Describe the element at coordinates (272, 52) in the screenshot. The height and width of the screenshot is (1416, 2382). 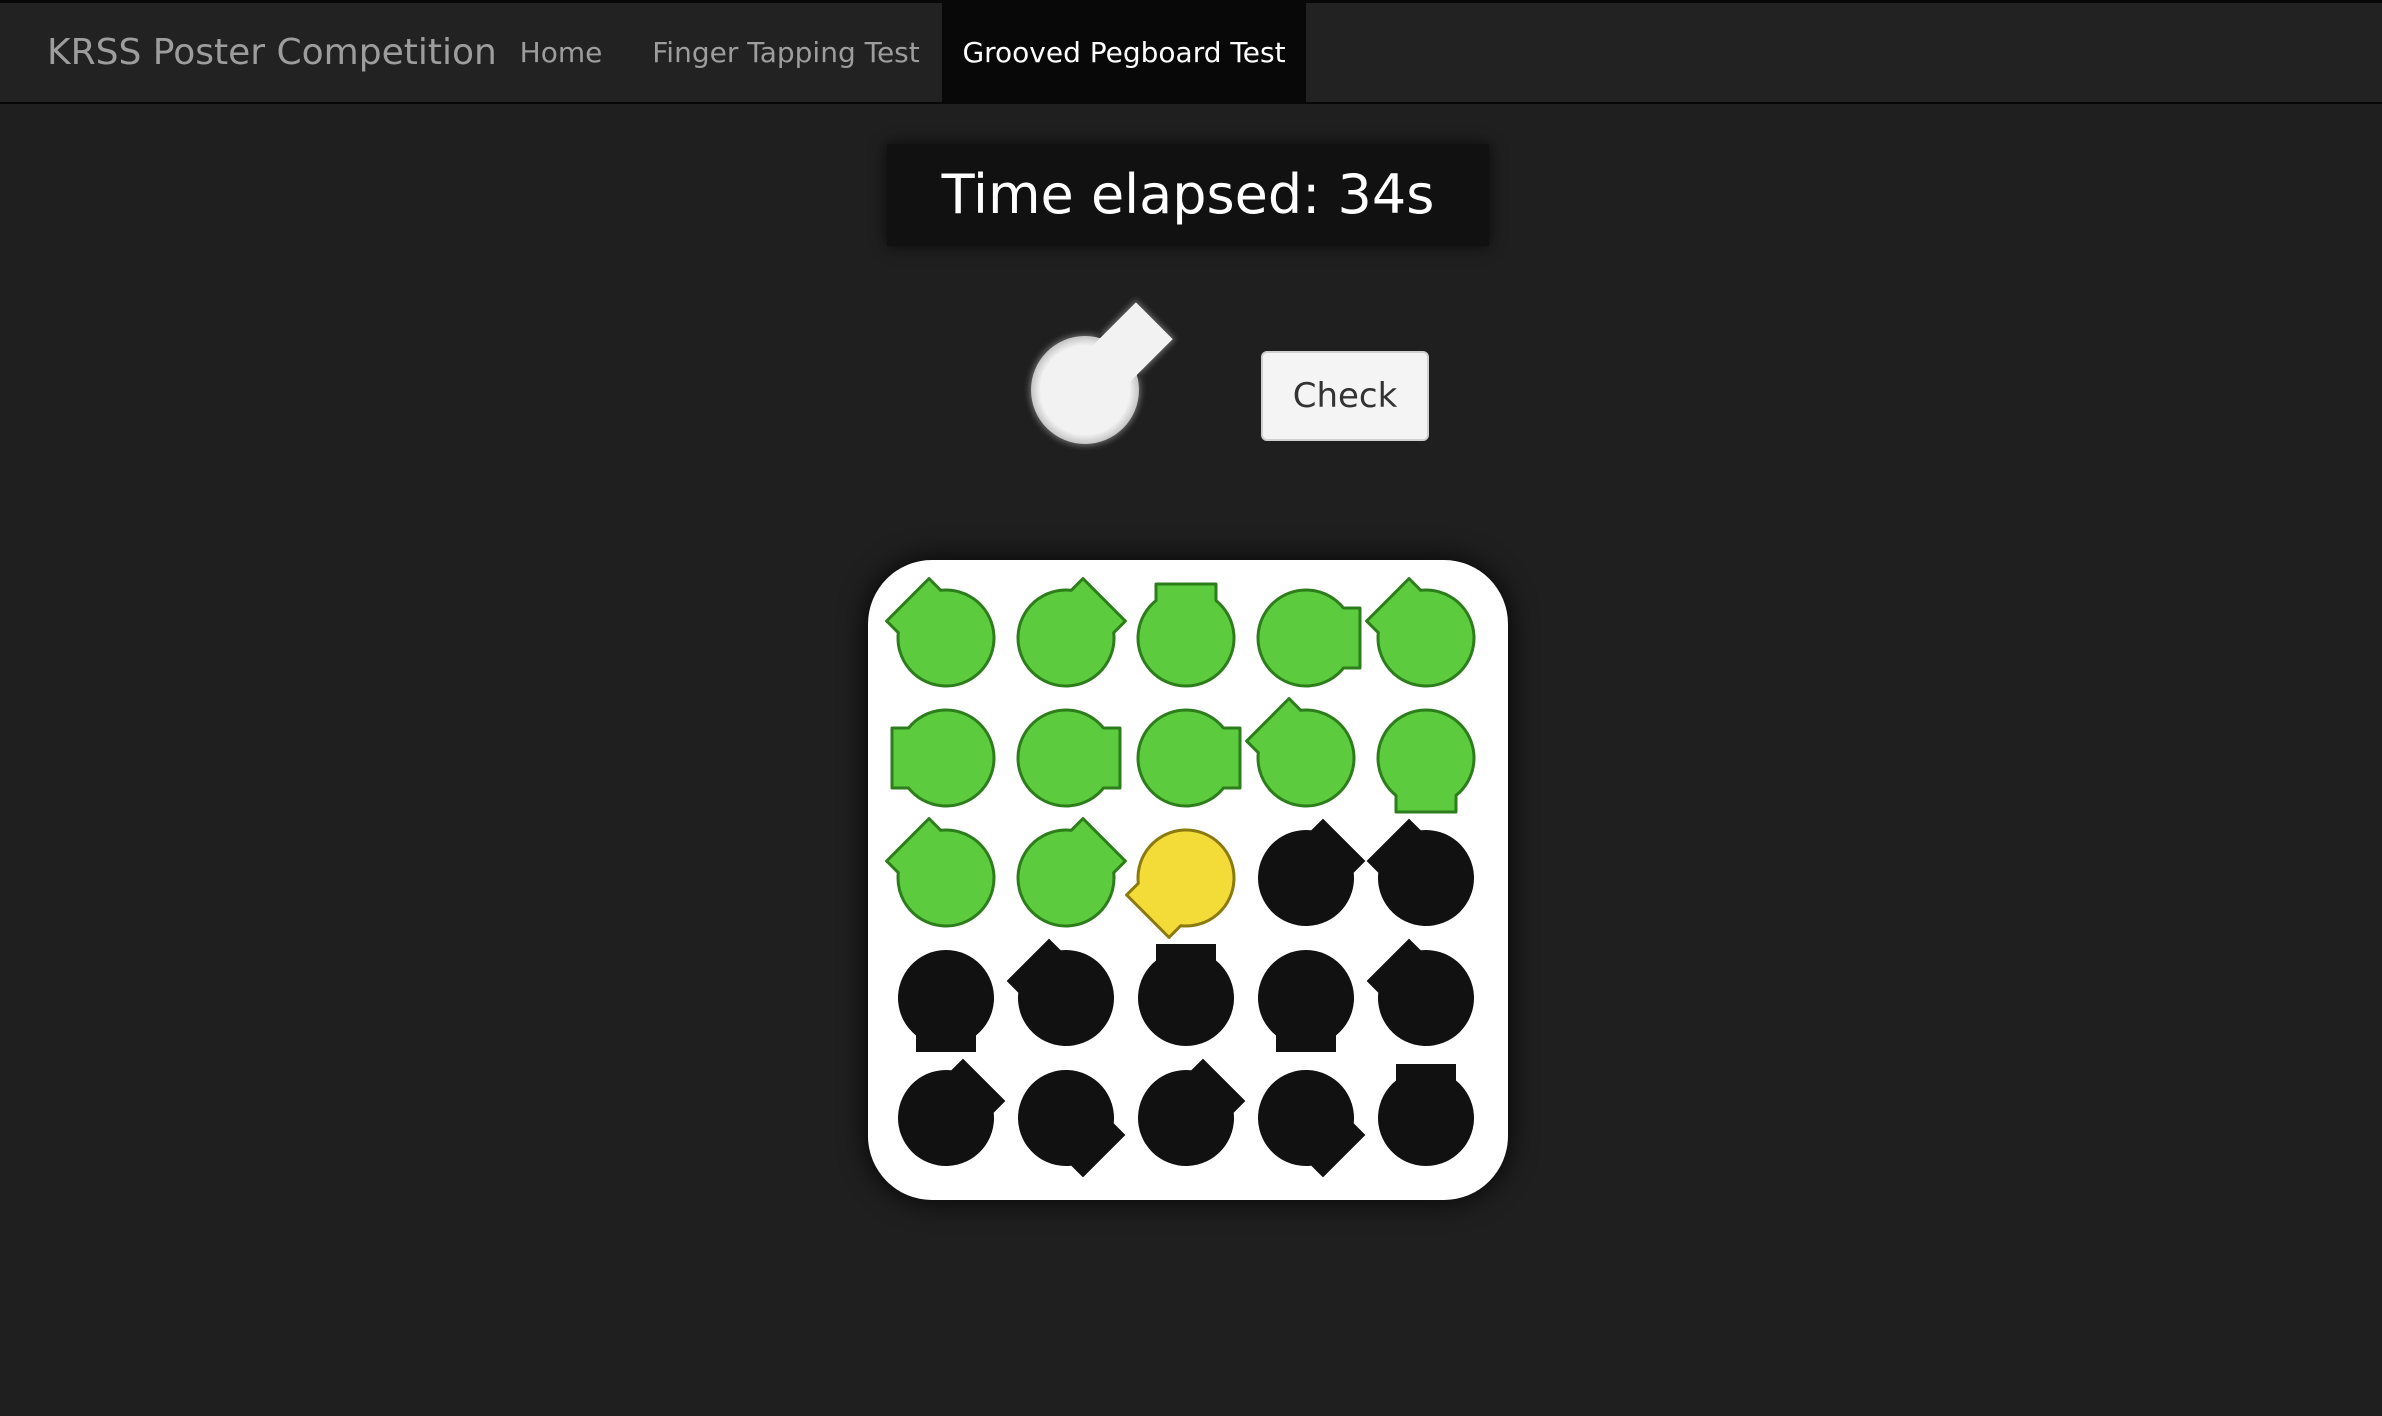
I see `brand-title: KRSS Poster Competition` at that location.